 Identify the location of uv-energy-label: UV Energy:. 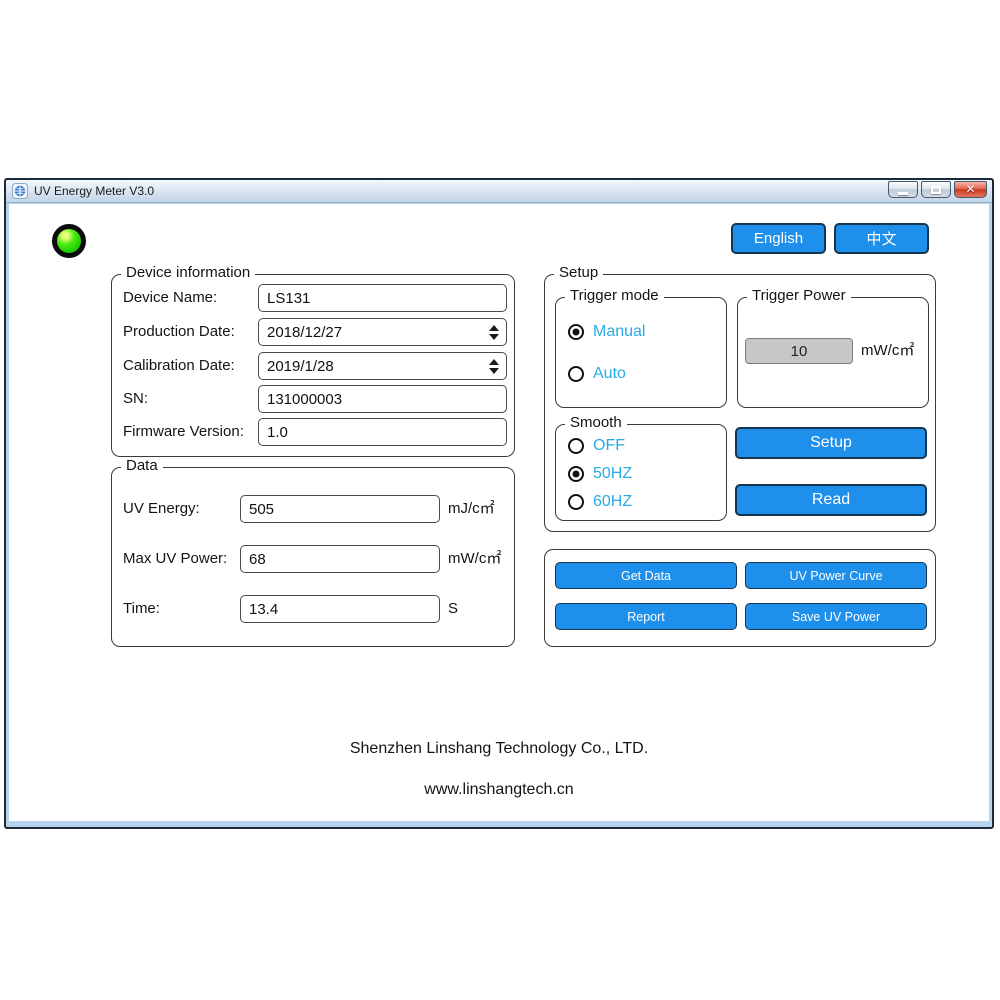
(161, 508).